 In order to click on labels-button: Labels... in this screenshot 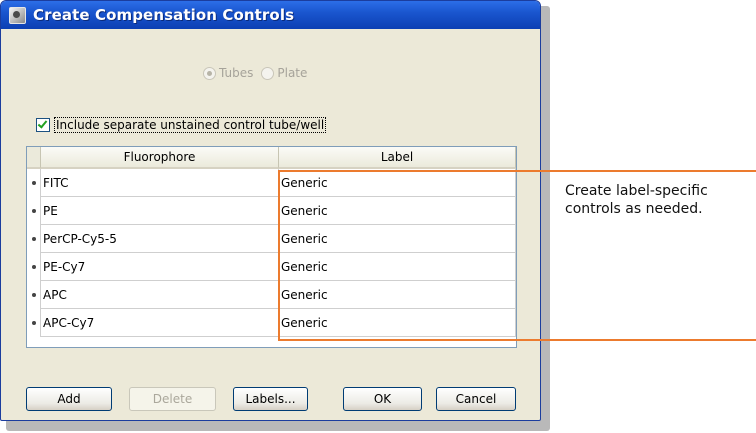, I will do `click(270, 399)`.